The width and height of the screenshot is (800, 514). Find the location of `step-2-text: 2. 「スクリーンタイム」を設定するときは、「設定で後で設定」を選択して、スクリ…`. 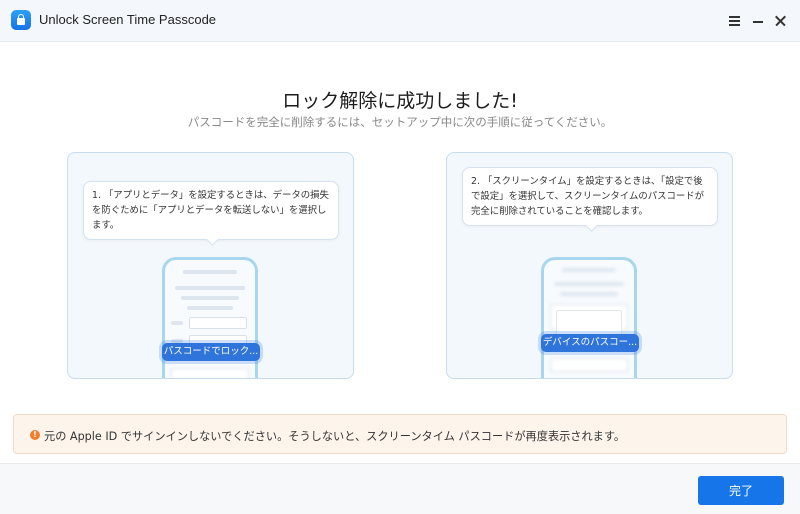

step-2-text: 2. 「スクリーンタイム」を設定するときは、「設定で後で設定」を選択して、スクリ… is located at coordinates (590, 196).